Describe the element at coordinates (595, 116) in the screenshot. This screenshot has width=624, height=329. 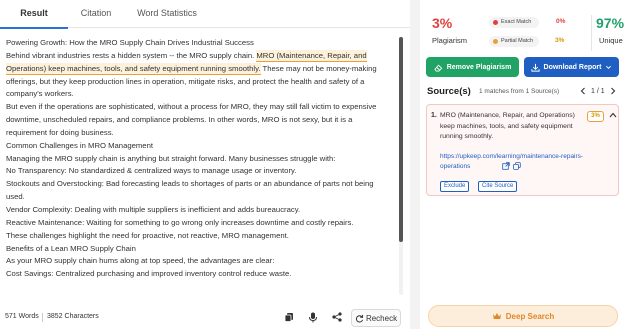
I see `source-percent-badge: 3%` at that location.